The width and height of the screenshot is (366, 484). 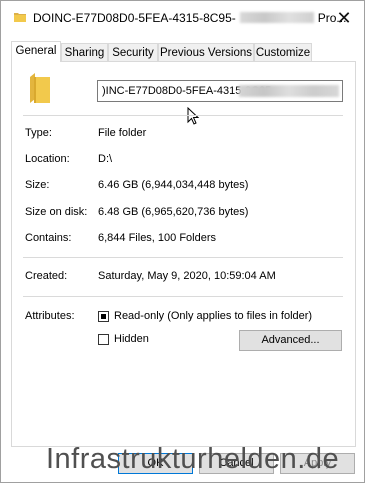 What do you see at coordinates (103, 339) in the screenshot?
I see `hidden-checkbox` at bounding box center [103, 339].